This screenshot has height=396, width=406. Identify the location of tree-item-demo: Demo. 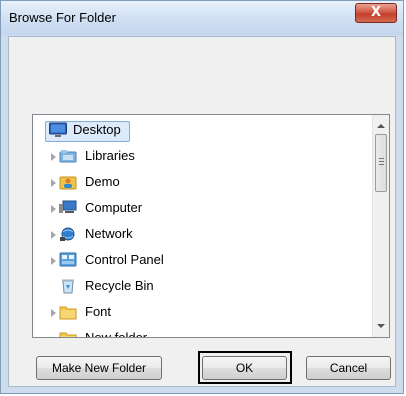
(198, 183).